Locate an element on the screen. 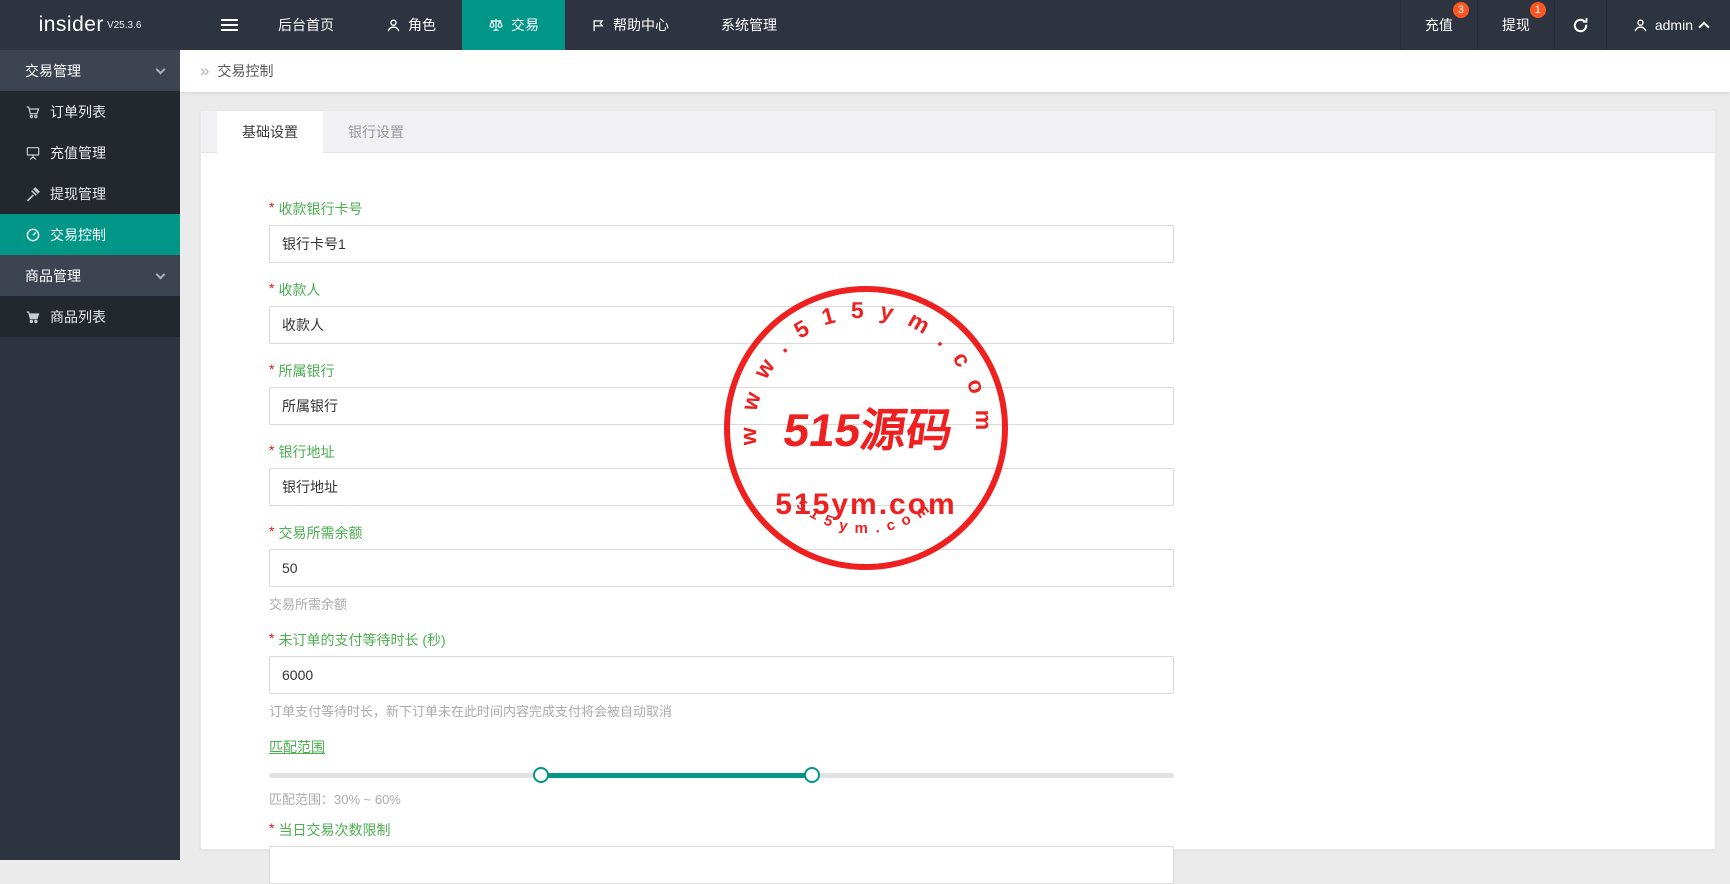  nav-item-help-center: 帮助中心 is located at coordinates (630, 25).